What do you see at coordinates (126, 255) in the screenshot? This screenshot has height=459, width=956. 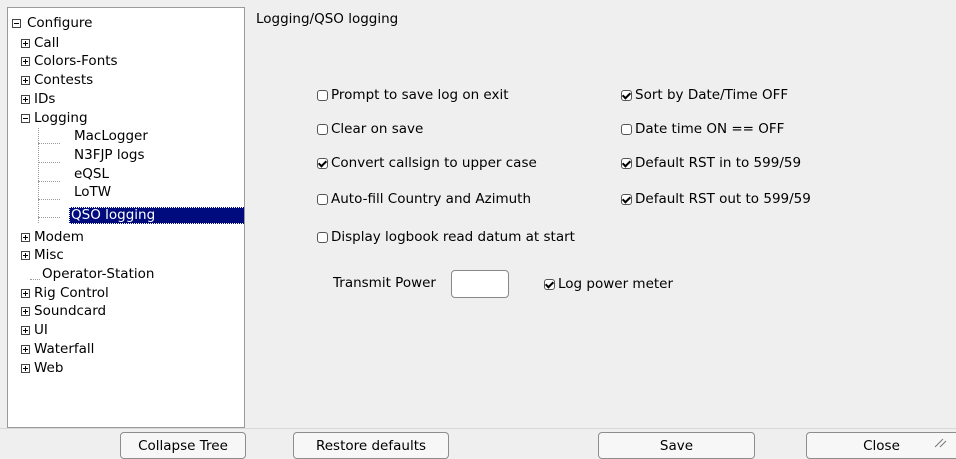 I see `tree-item-misc: Misc` at bounding box center [126, 255].